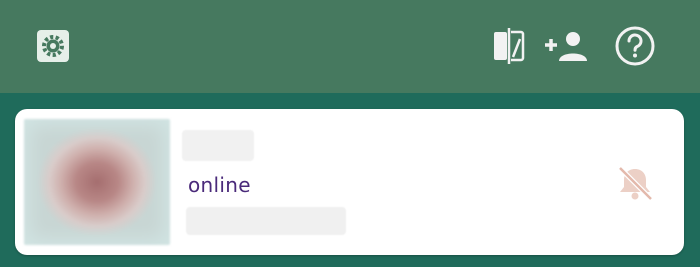 The height and width of the screenshot is (267, 700). What do you see at coordinates (53, 46) in the screenshot?
I see `settings-icon` at bounding box center [53, 46].